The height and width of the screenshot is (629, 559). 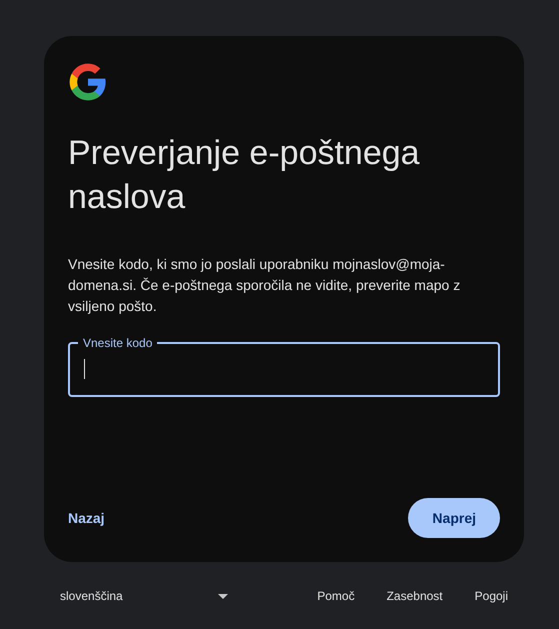 What do you see at coordinates (136, 596) in the screenshot?
I see `language-selector: slovenščina` at bounding box center [136, 596].